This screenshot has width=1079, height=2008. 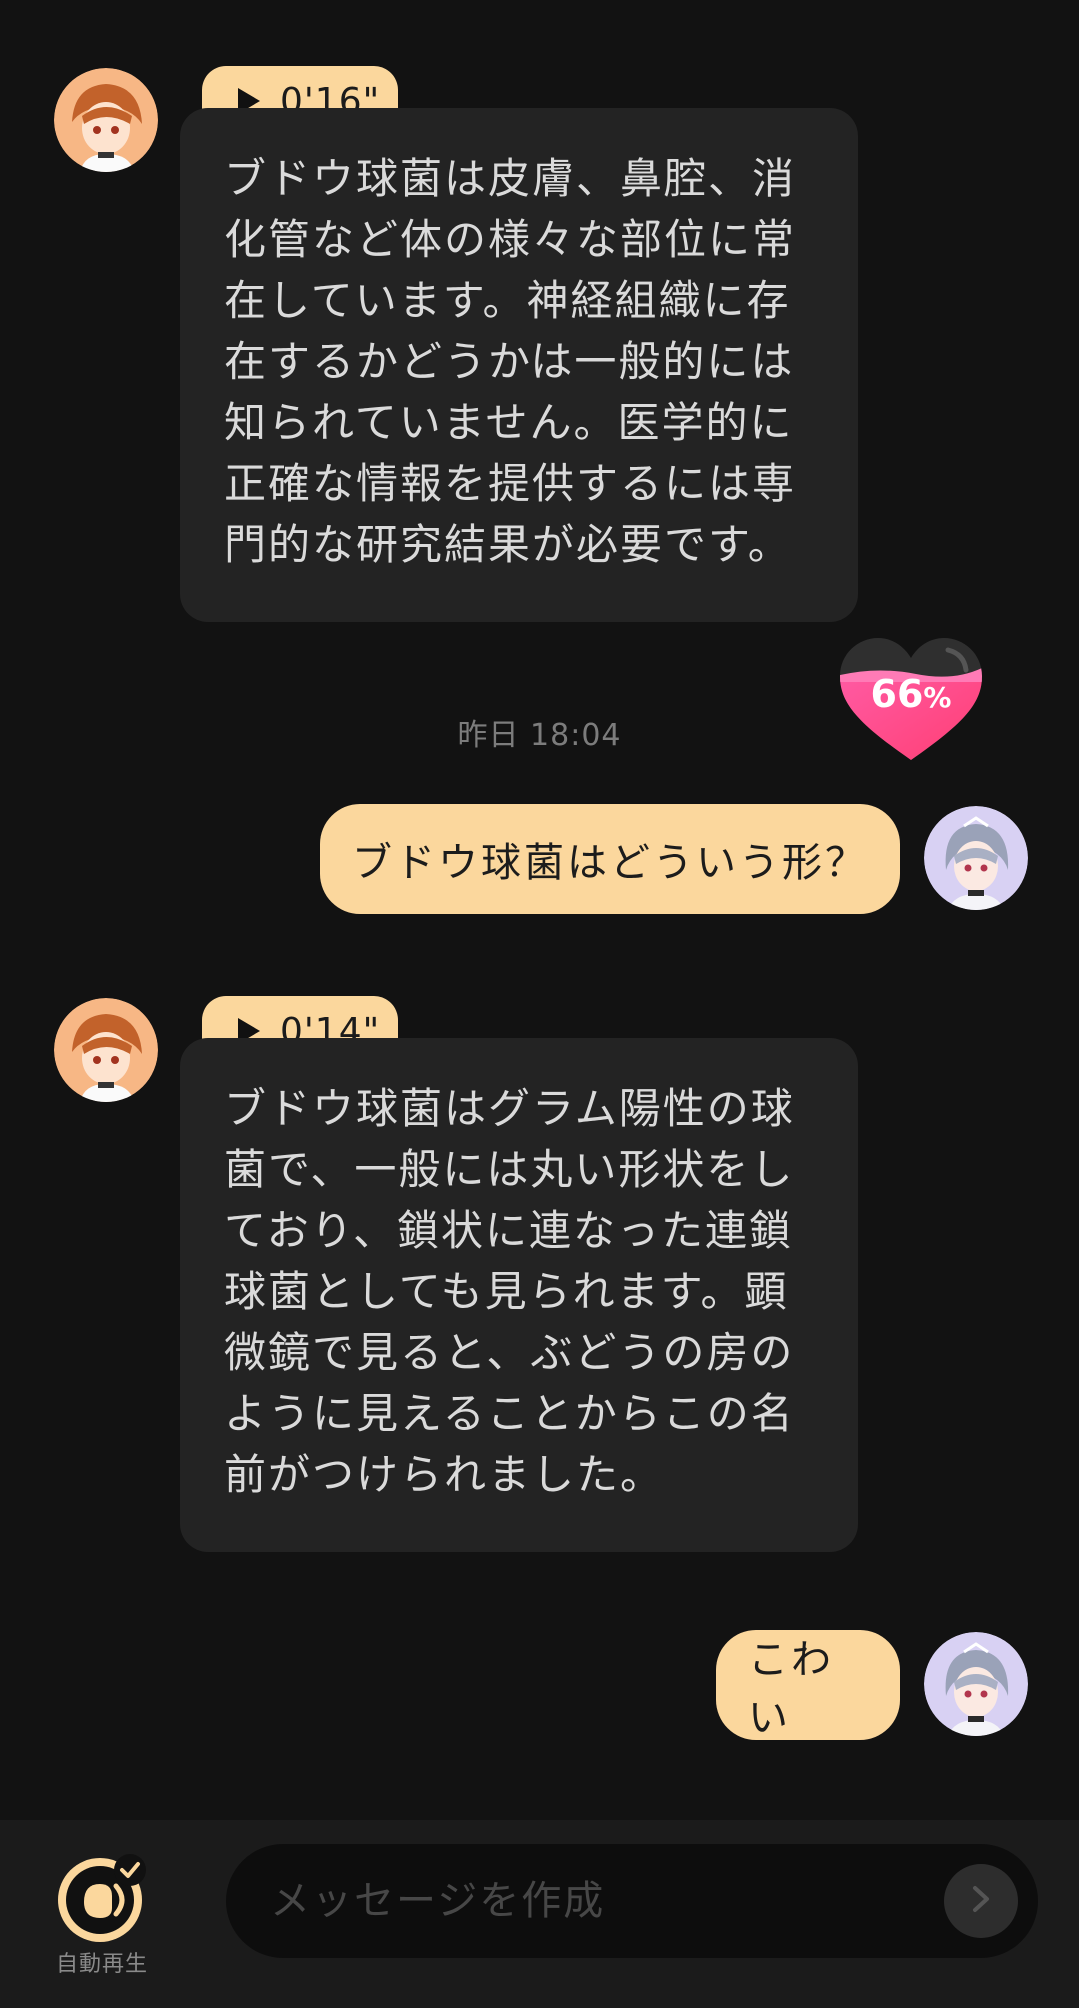 What do you see at coordinates (539, 735) in the screenshot?
I see `timestamp: 昨日 18:04` at bounding box center [539, 735].